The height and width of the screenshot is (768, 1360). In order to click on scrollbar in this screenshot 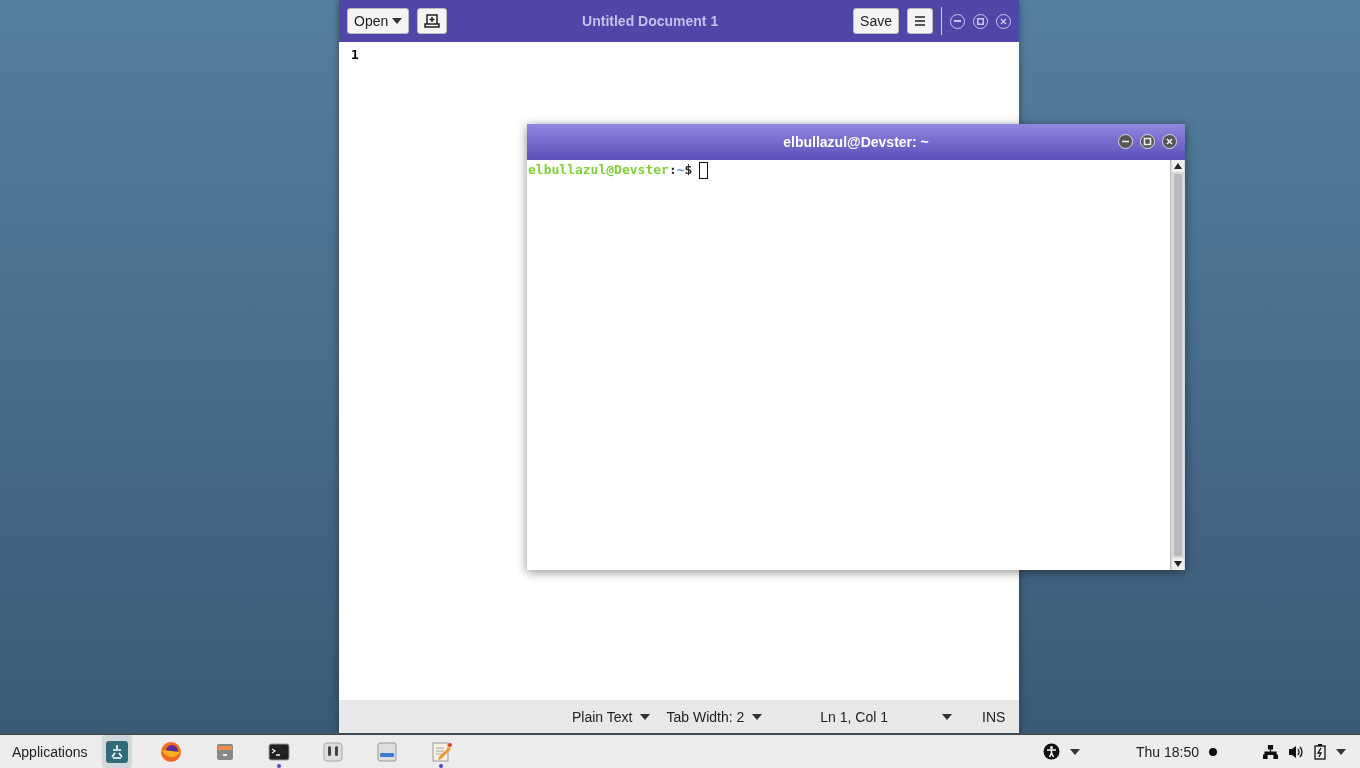, I will do `click(1177, 365)`.